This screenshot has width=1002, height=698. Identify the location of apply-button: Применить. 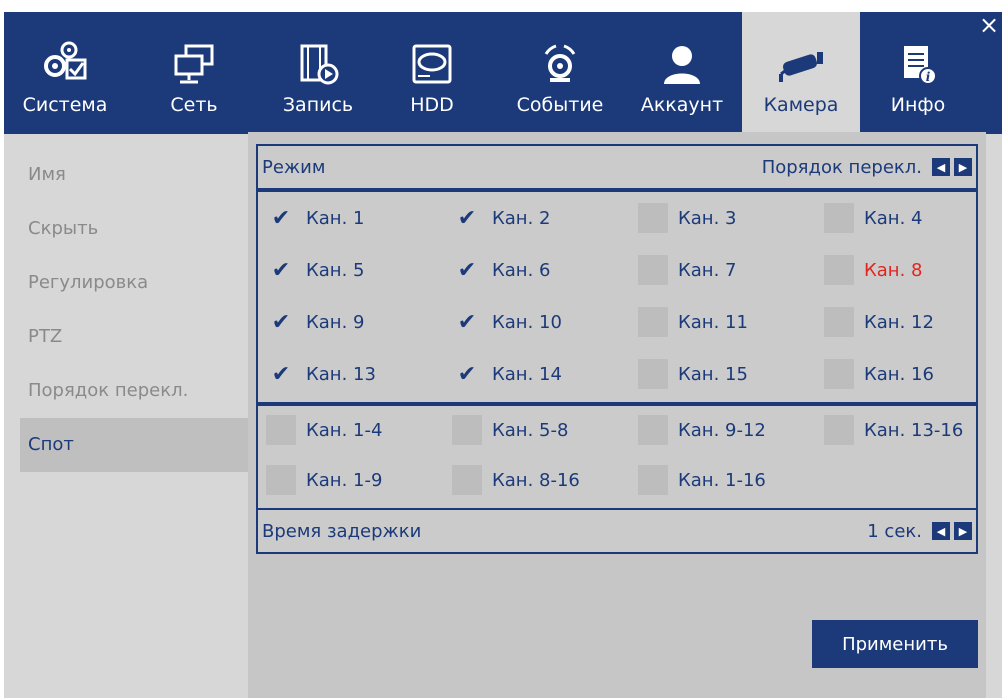
(895, 644).